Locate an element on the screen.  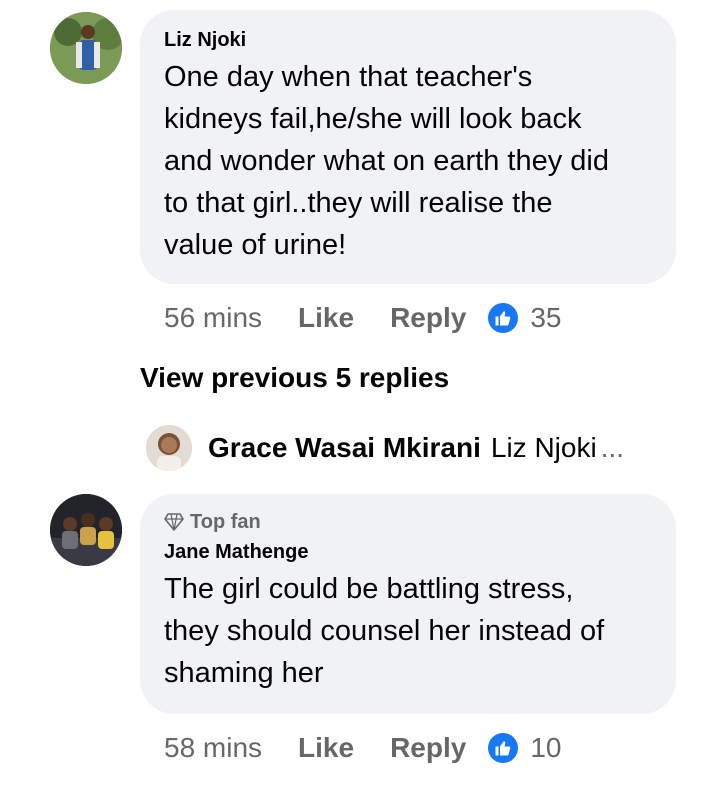
reply-author: Grace Wasai Mkirani is located at coordinates (344, 448).